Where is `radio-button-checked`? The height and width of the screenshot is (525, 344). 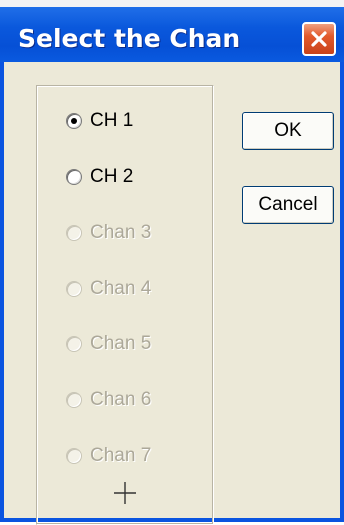 radio-button-checked is located at coordinates (74, 121).